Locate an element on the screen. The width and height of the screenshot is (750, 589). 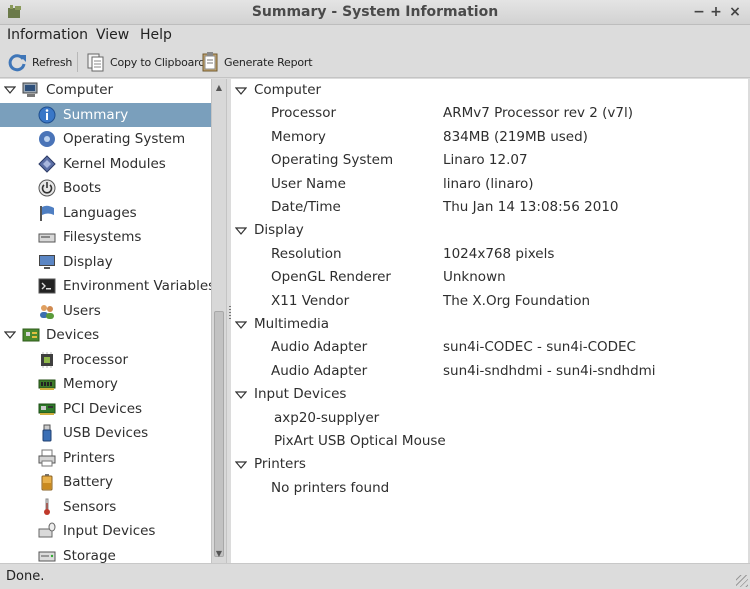
title-bar: Summary - System Information − + × is located at coordinates (375, 12).